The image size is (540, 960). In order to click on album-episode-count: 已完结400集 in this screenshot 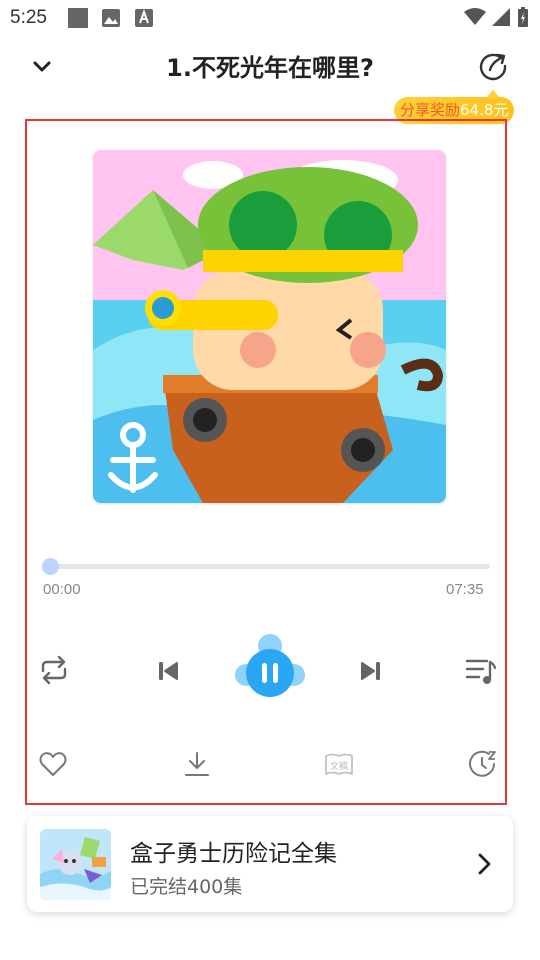, I will do `click(186, 887)`.